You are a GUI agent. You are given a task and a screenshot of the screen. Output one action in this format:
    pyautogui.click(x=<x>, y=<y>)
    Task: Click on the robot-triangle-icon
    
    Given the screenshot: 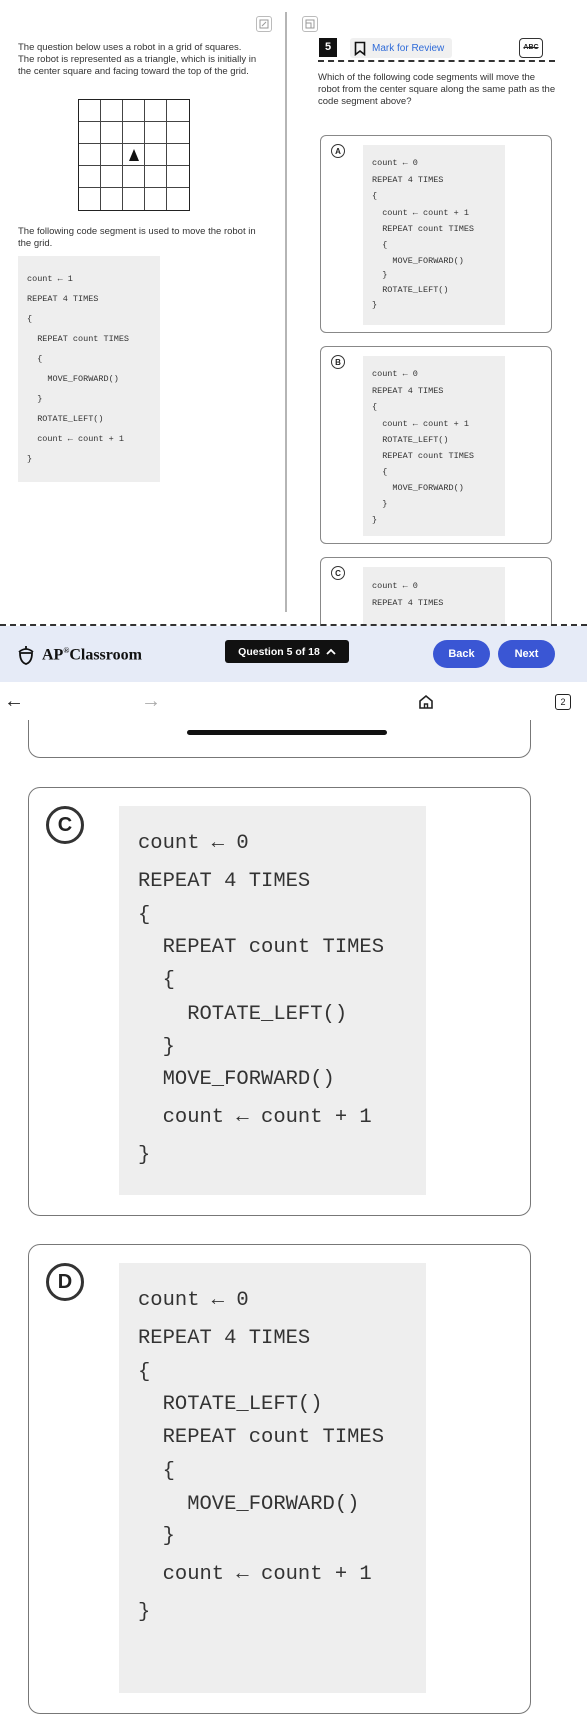 What is the action you would take?
    pyautogui.click(x=133, y=154)
    